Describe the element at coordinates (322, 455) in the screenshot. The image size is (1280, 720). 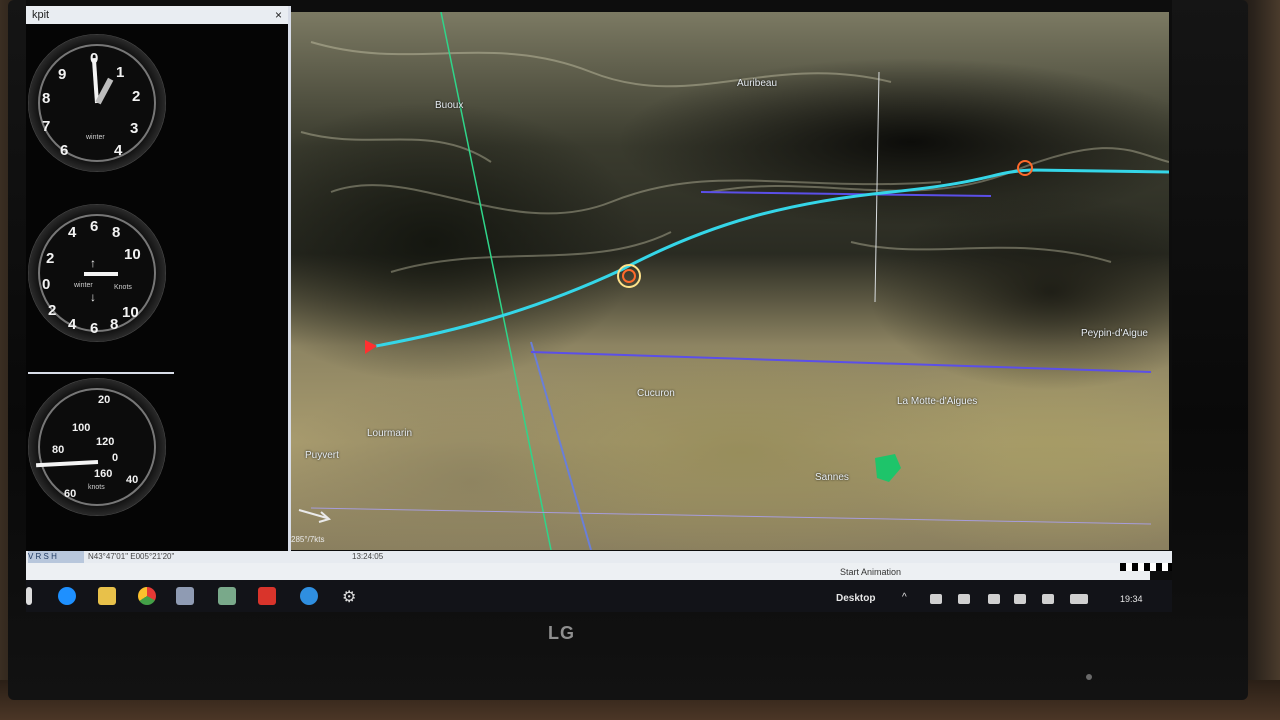
I see `place-label: Puyvert` at that location.